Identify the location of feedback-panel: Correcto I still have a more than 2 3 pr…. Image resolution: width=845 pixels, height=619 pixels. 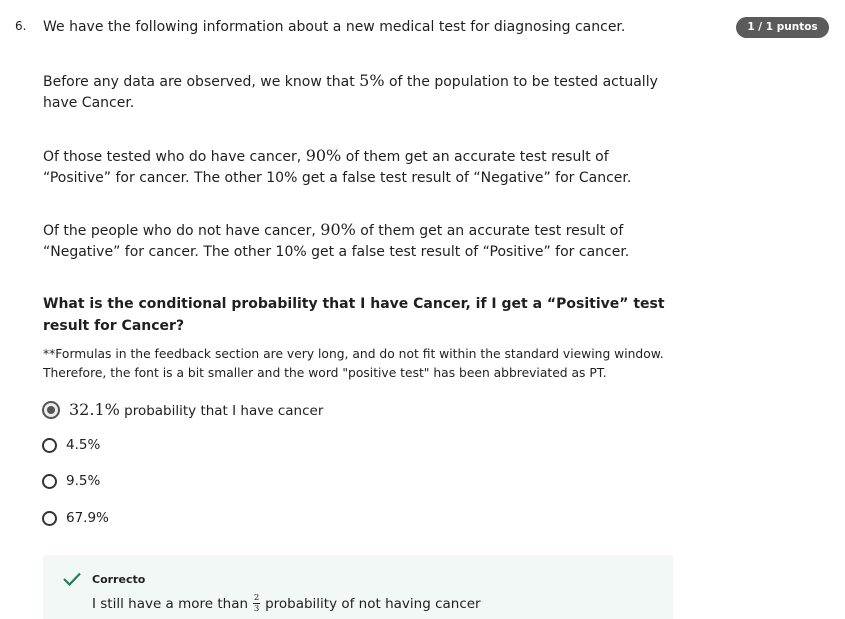
(358, 587).